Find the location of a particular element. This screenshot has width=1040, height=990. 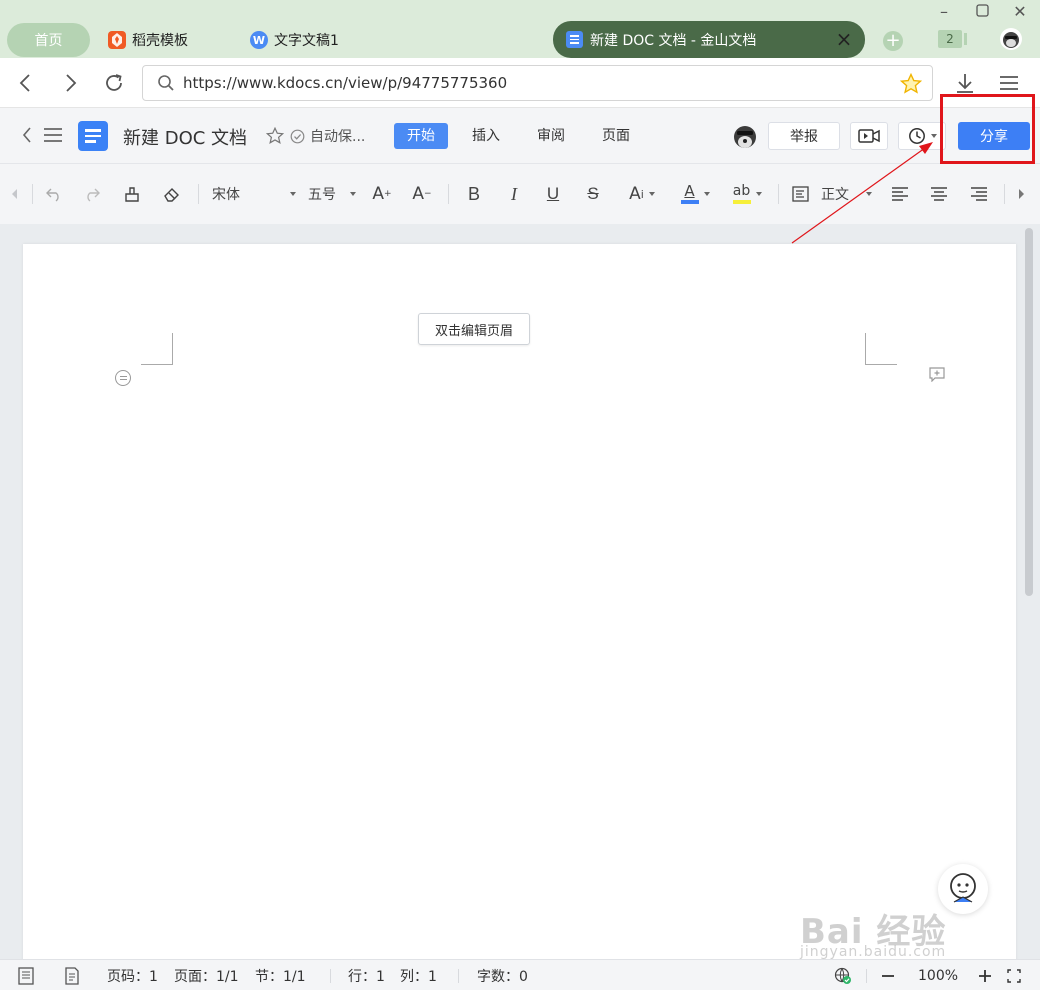

bold-icon: B is located at coordinates (474, 194).